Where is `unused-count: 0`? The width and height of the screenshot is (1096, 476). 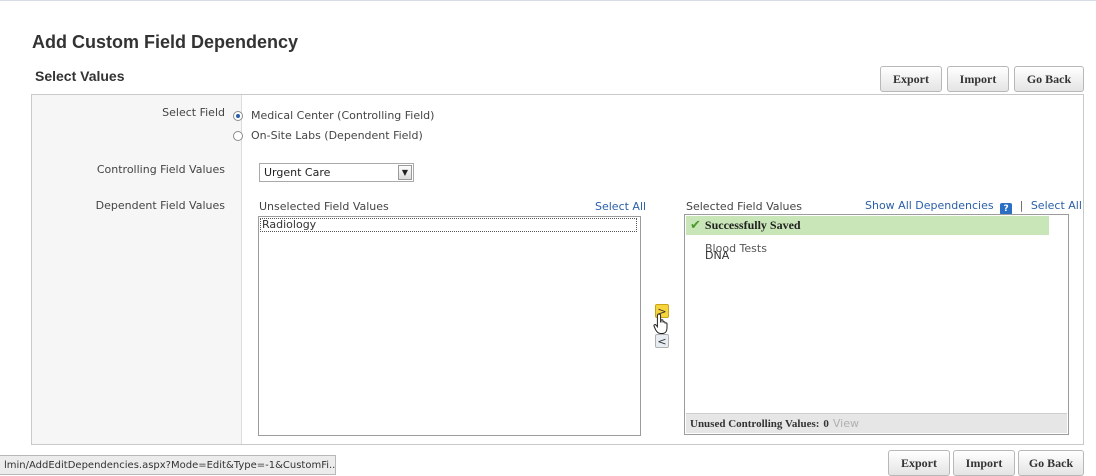
unused-count: 0 is located at coordinates (826, 423).